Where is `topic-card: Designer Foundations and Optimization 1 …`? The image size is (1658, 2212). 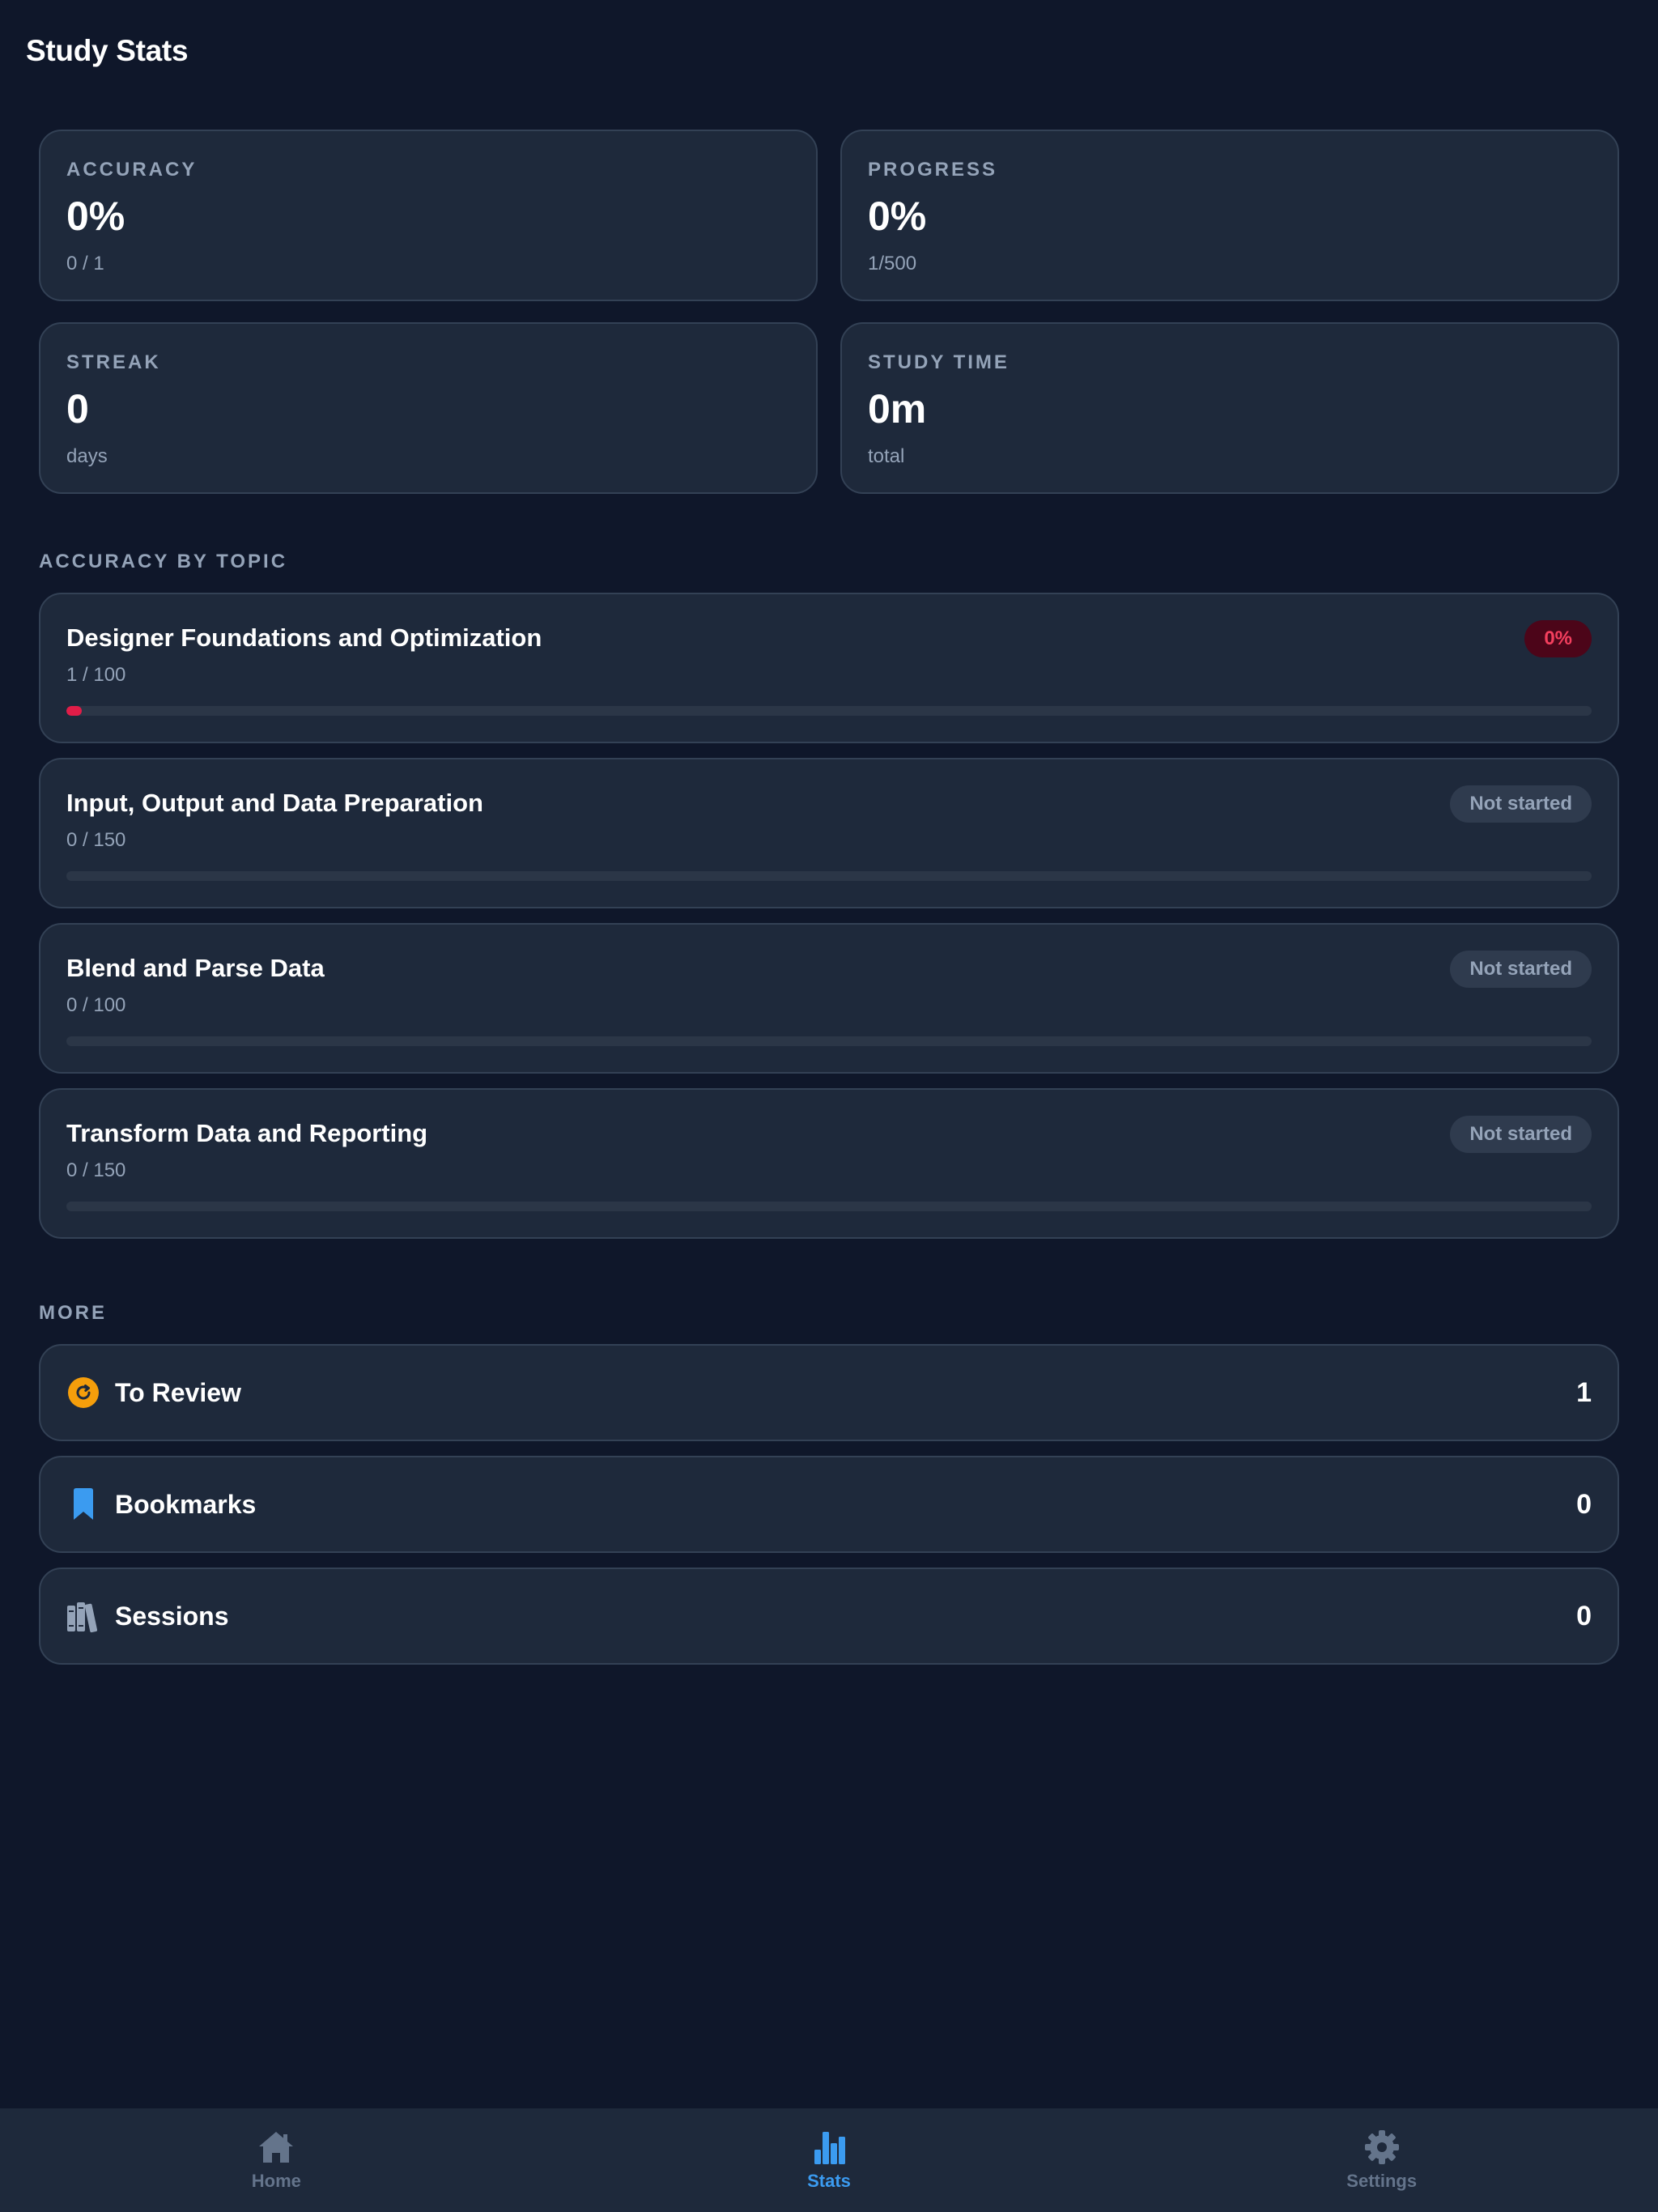
topic-card: Designer Foundations and Optimization 1 … is located at coordinates (829, 668).